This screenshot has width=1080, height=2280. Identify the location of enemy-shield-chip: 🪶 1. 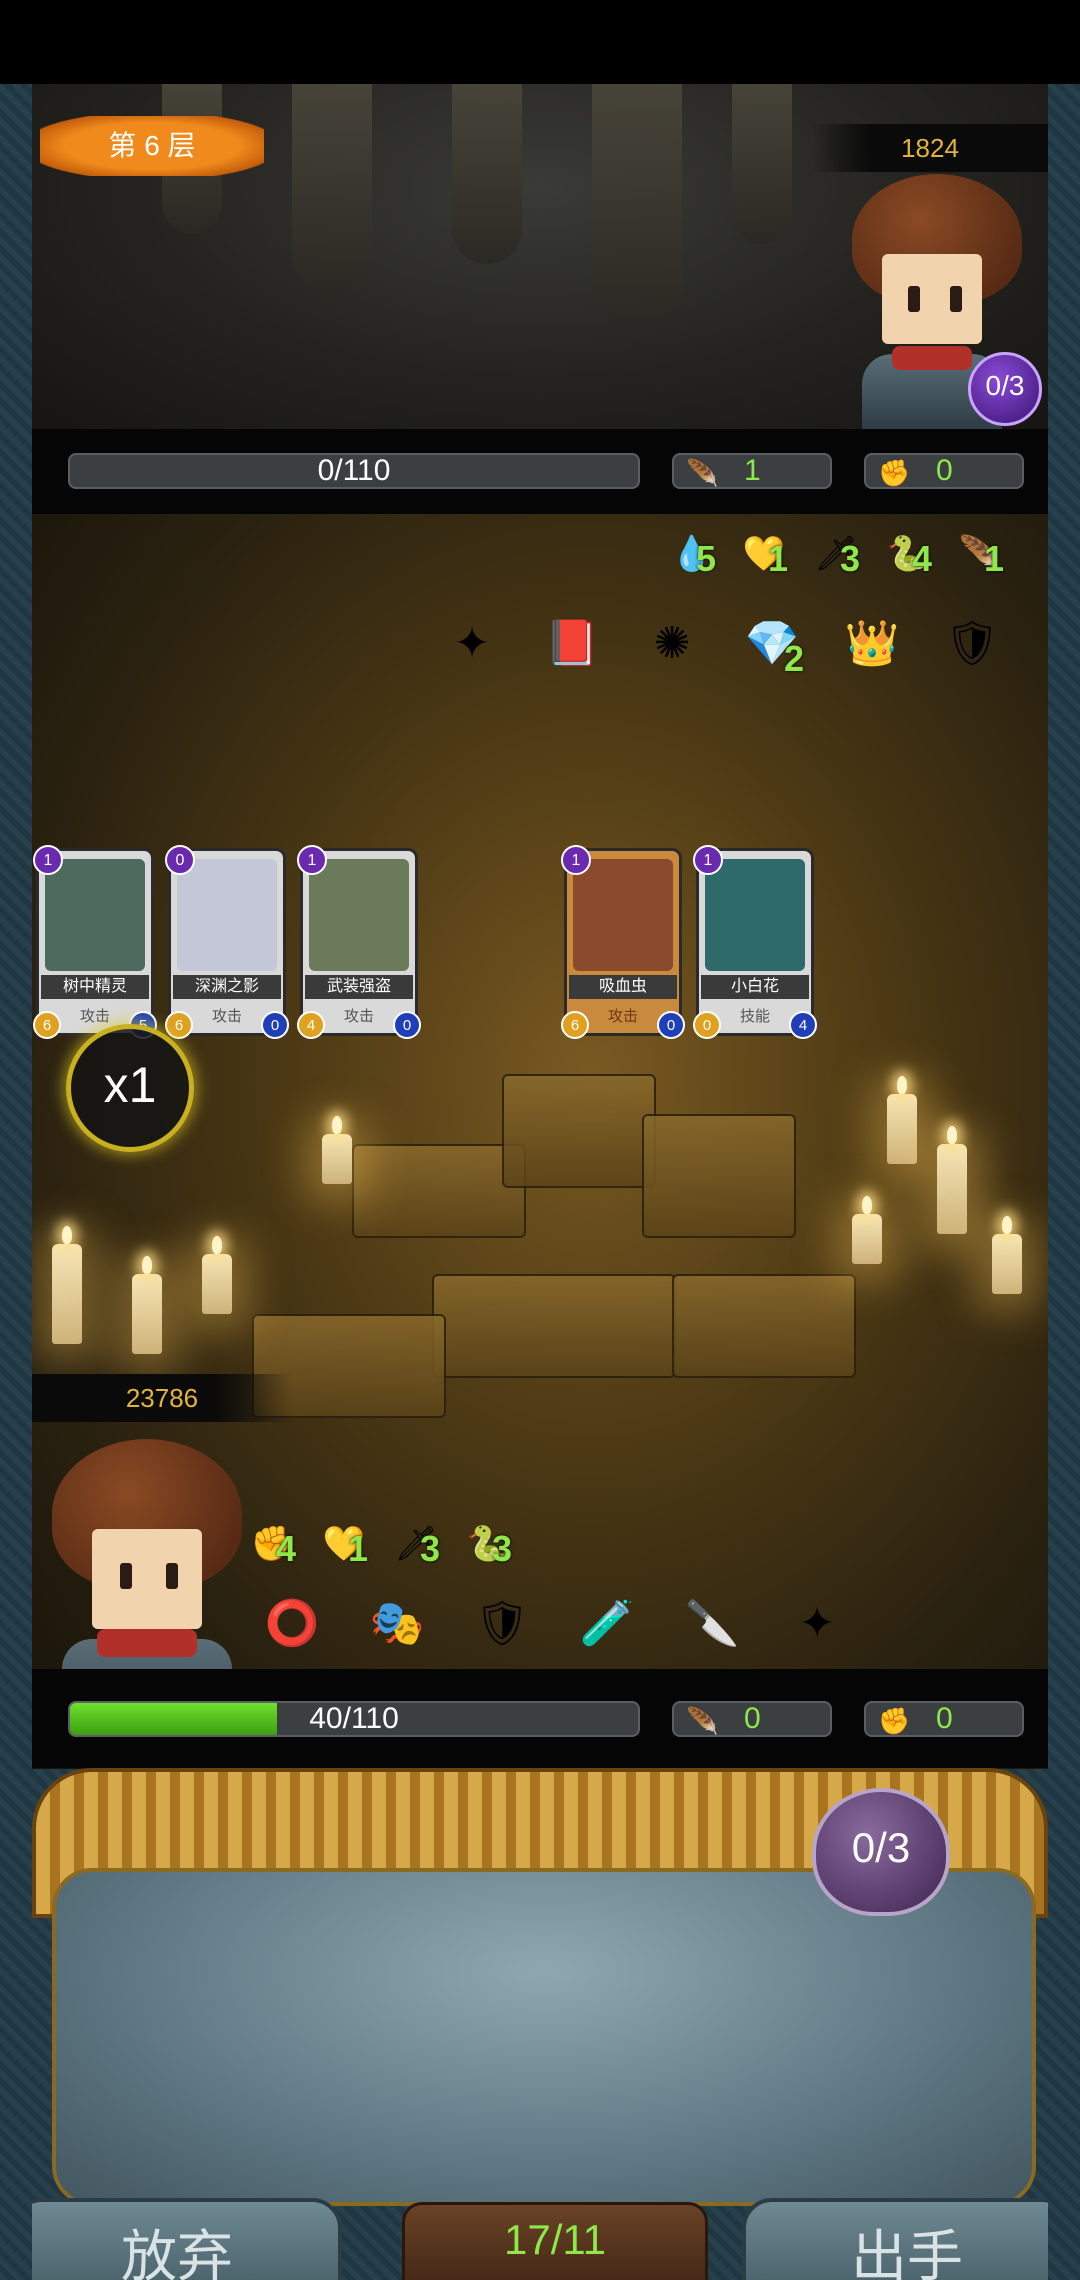
(752, 471).